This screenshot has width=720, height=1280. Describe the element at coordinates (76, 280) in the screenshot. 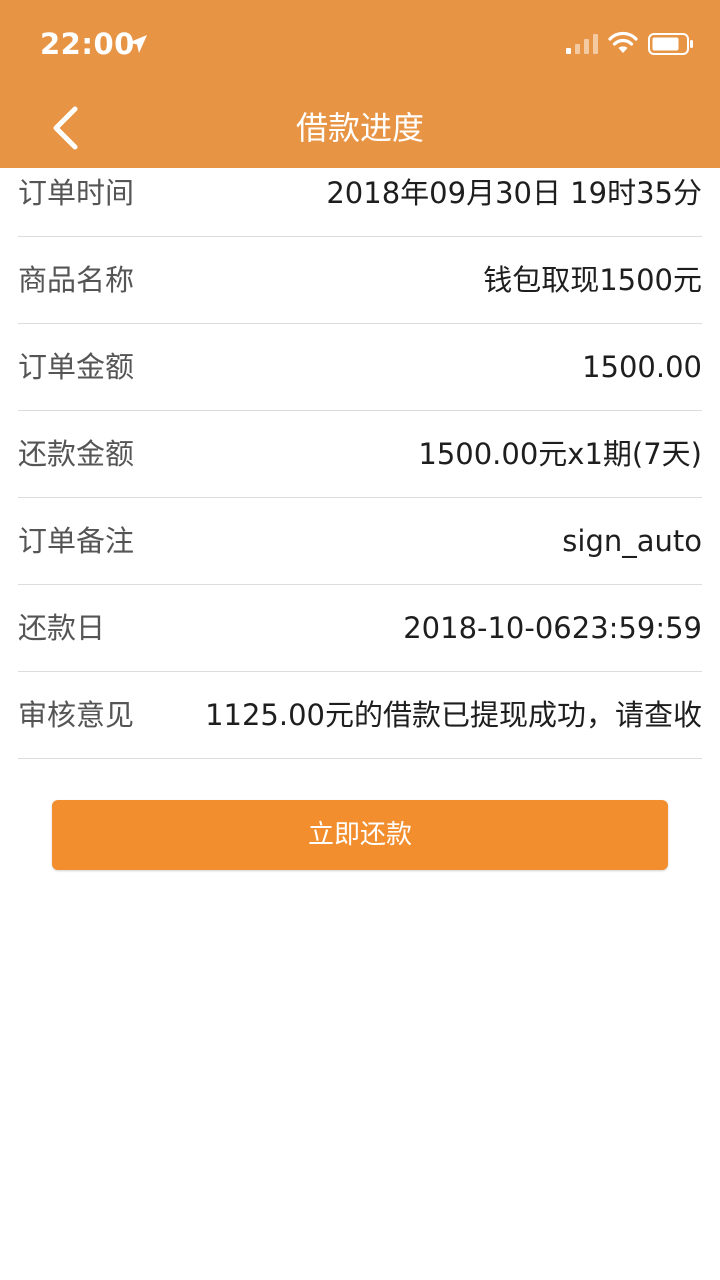

I see `detail-label: 商品名称` at that location.